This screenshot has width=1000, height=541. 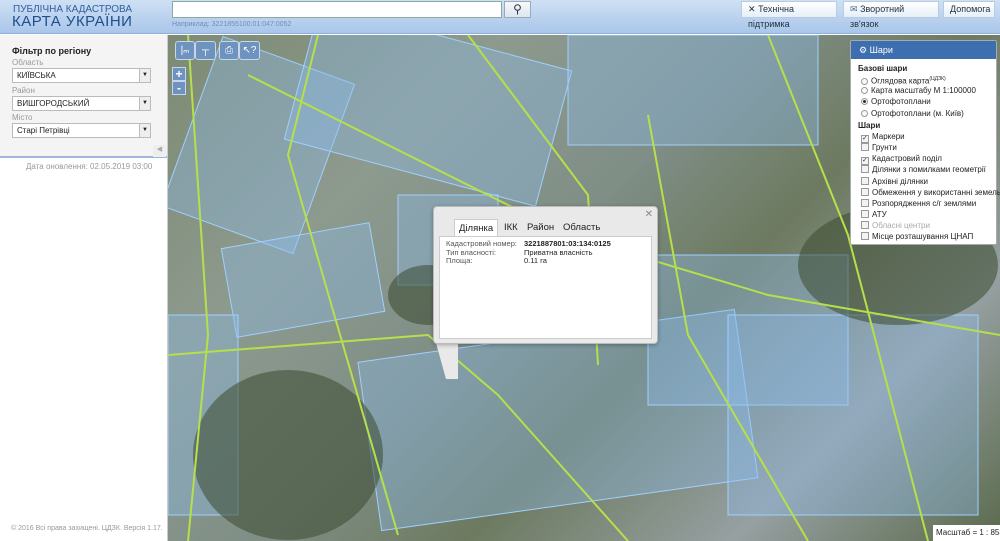 I want to click on search-input, so click(x=337, y=9).